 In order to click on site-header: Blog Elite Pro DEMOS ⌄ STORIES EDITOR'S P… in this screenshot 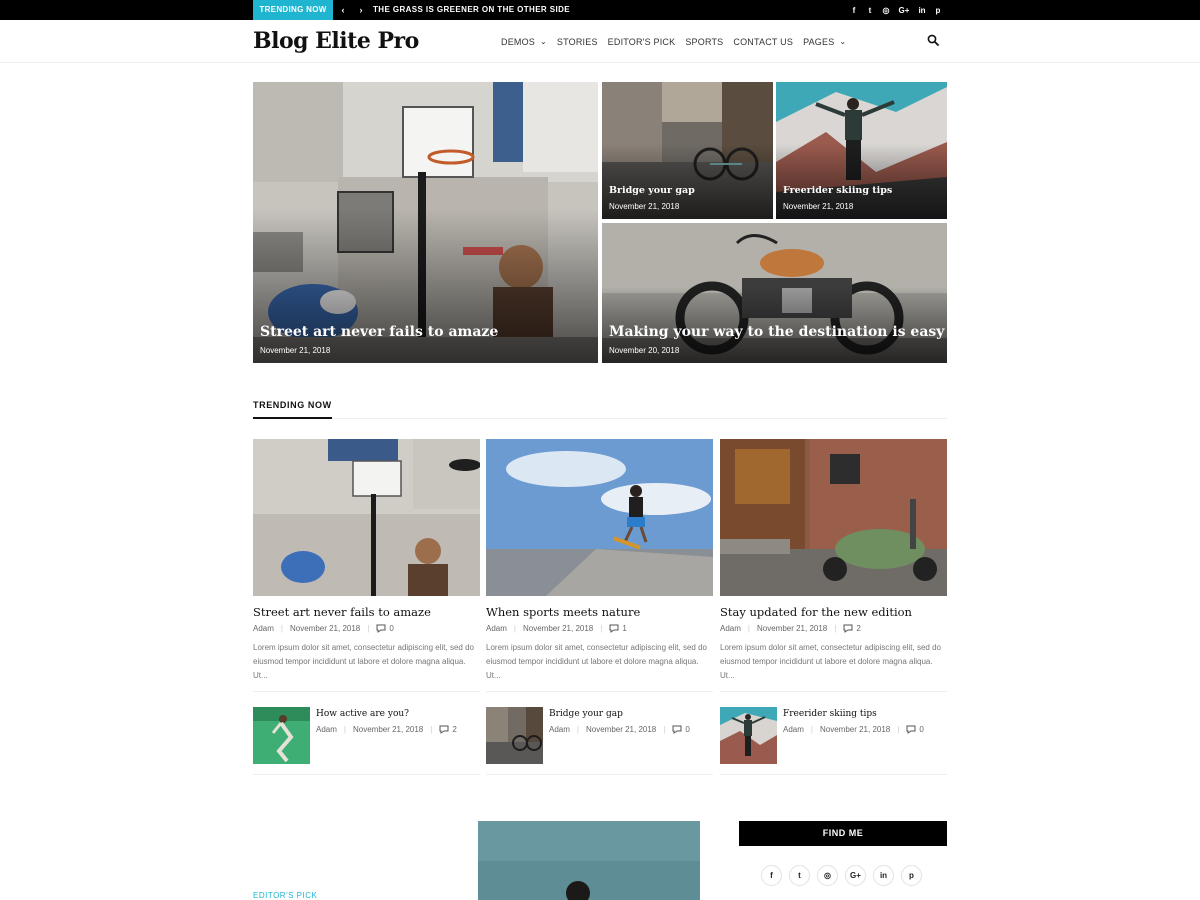, I will do `click(600, 41)`.